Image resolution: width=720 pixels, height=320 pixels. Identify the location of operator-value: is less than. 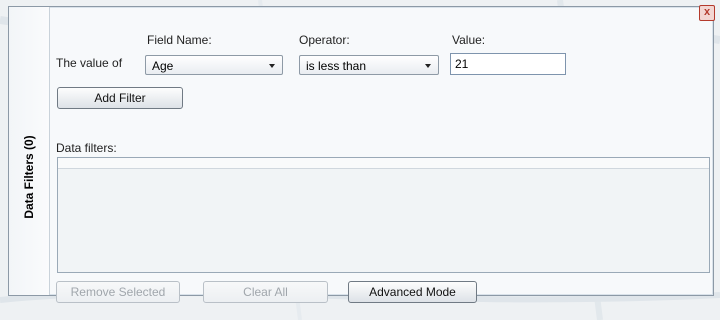
(336, 66).